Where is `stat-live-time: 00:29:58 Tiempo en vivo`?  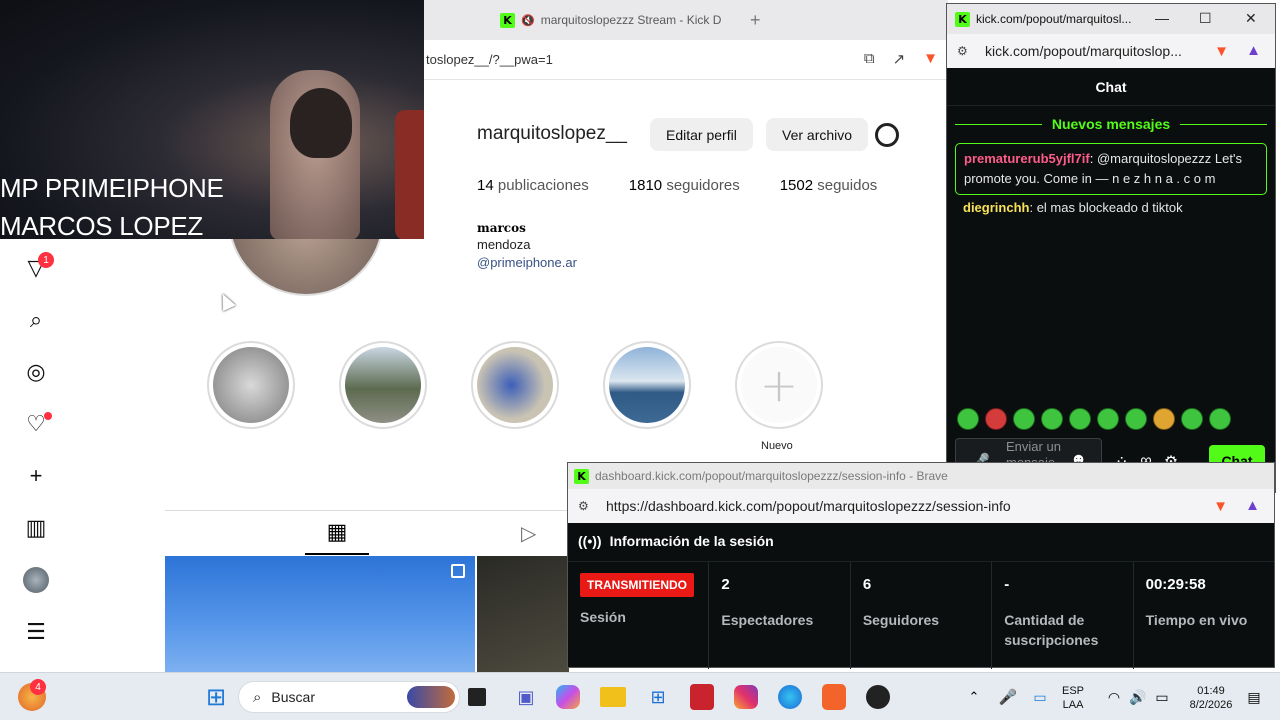 stat-live-time: 00:29:58 Tiempo en vivo is located at coordinates (1204, 615).